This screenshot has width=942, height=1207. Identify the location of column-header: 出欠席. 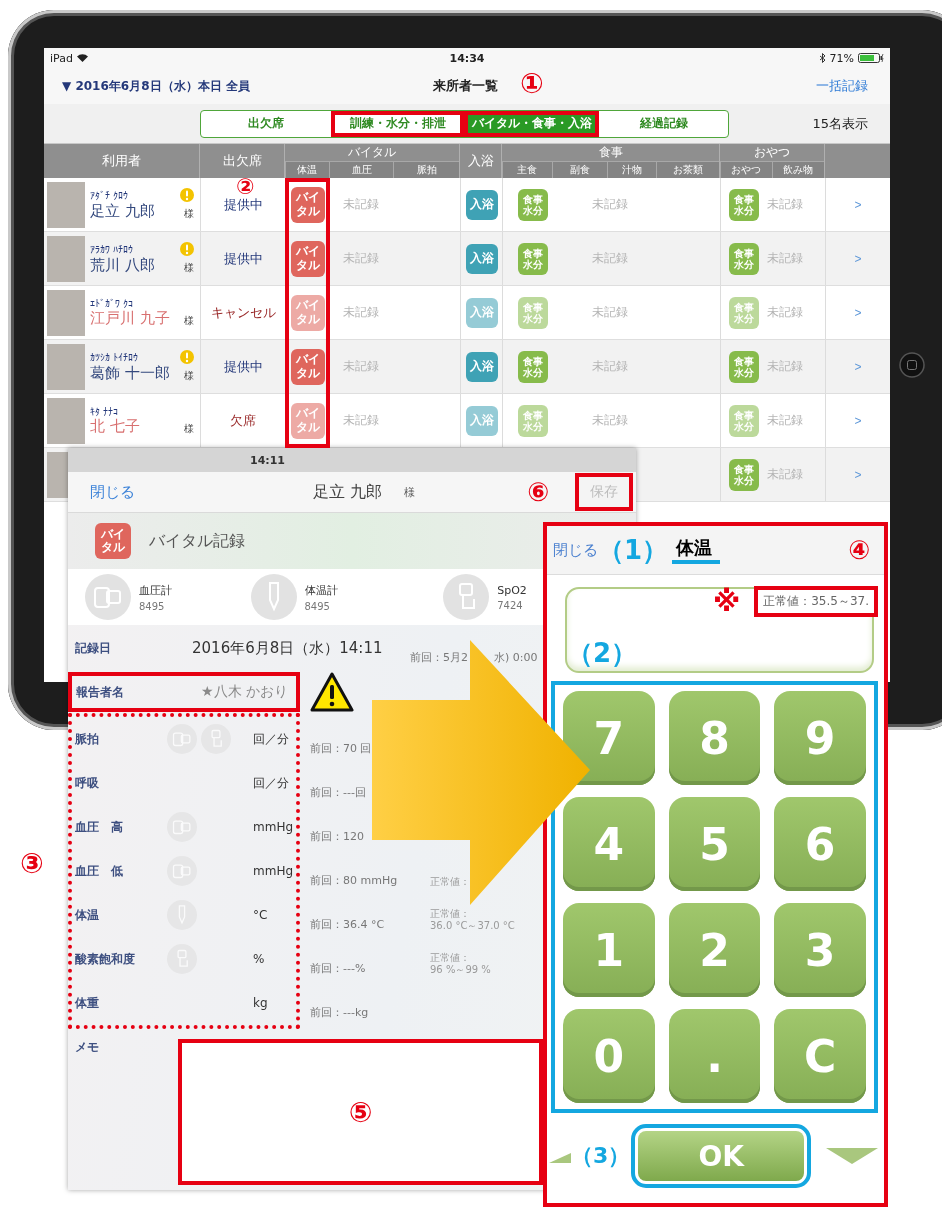
(242, 161).